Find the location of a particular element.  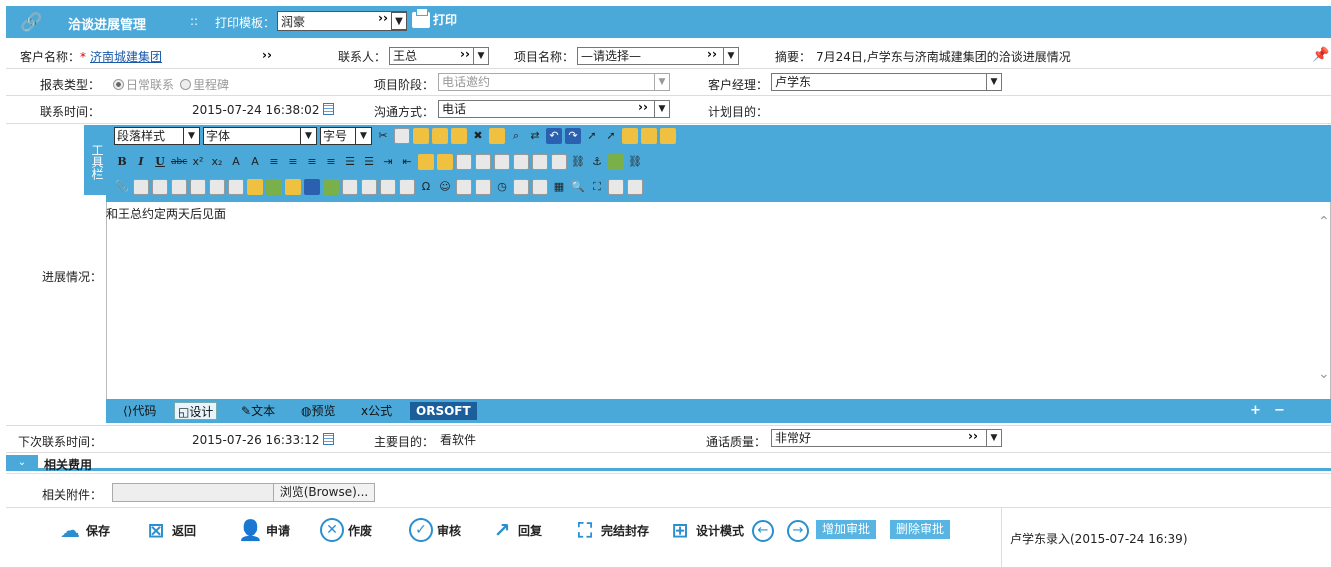

mode-text: ✎文本 is located at coordinates (258, 411).